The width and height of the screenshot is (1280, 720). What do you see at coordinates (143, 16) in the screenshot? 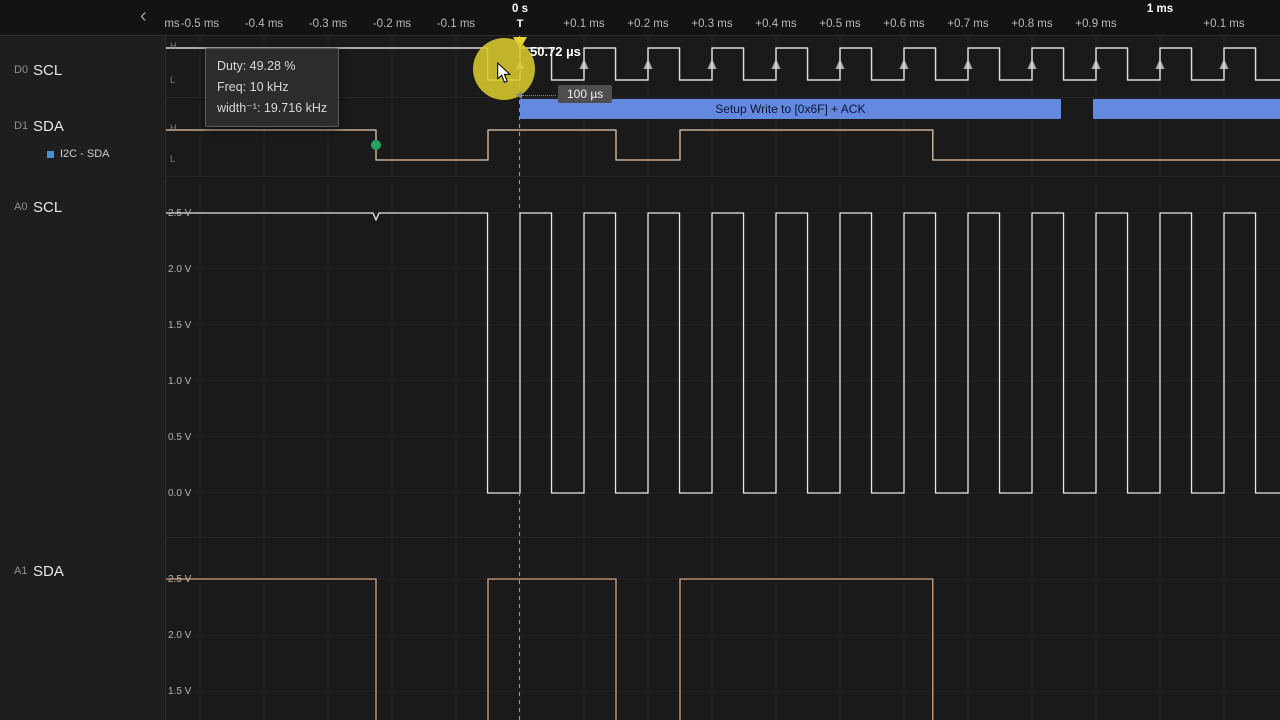
I see `sidebar-collapse-chevron-icon: ‹` at bounding box center [143, 16].